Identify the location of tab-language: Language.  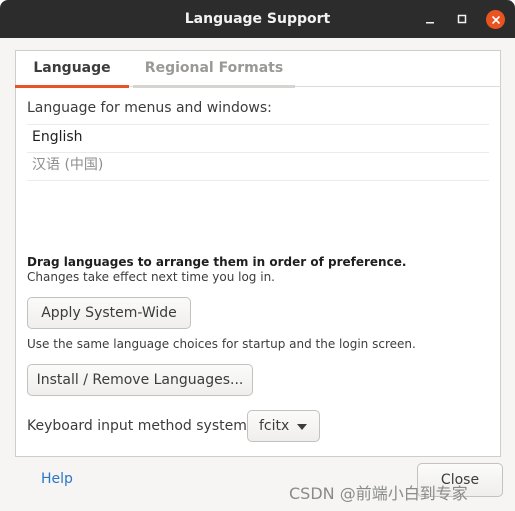
(72, 69).